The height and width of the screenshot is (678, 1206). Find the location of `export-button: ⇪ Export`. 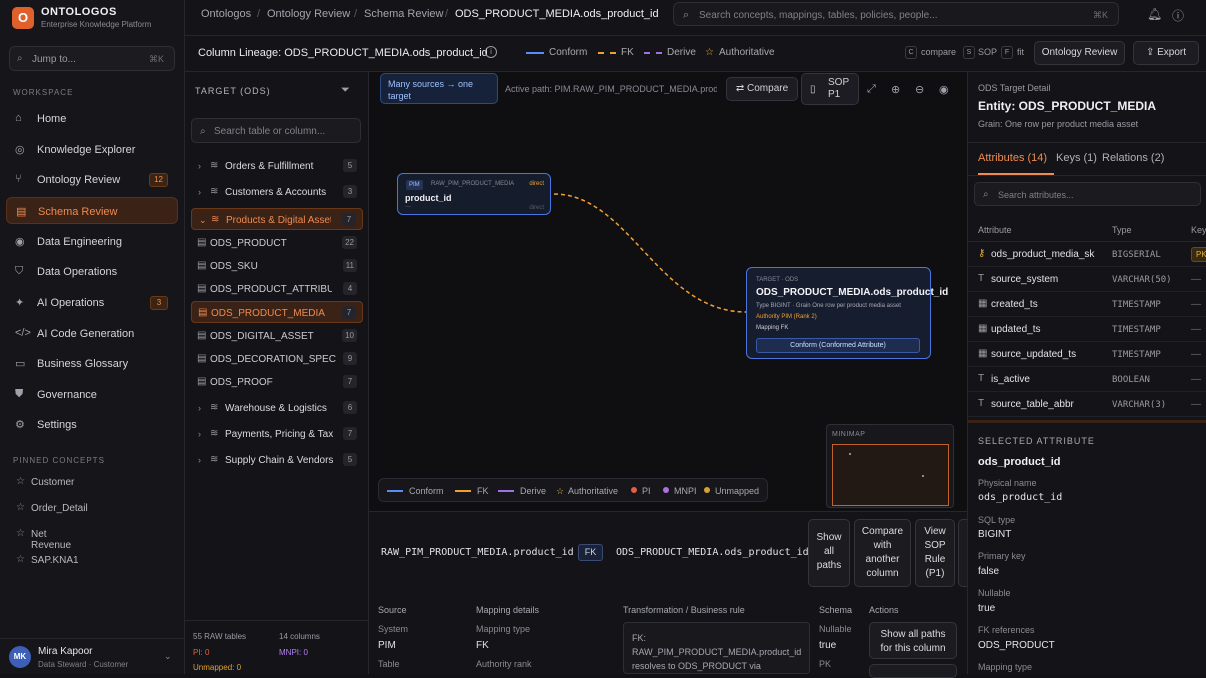

export-button: ⇪ Export is located at coordinates (1166, 53).